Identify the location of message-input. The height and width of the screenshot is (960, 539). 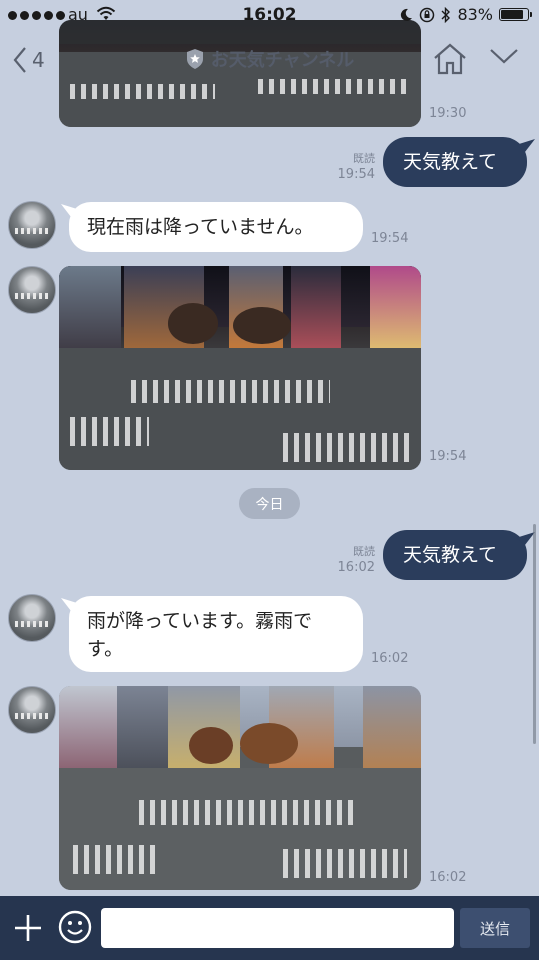
(277, 928).